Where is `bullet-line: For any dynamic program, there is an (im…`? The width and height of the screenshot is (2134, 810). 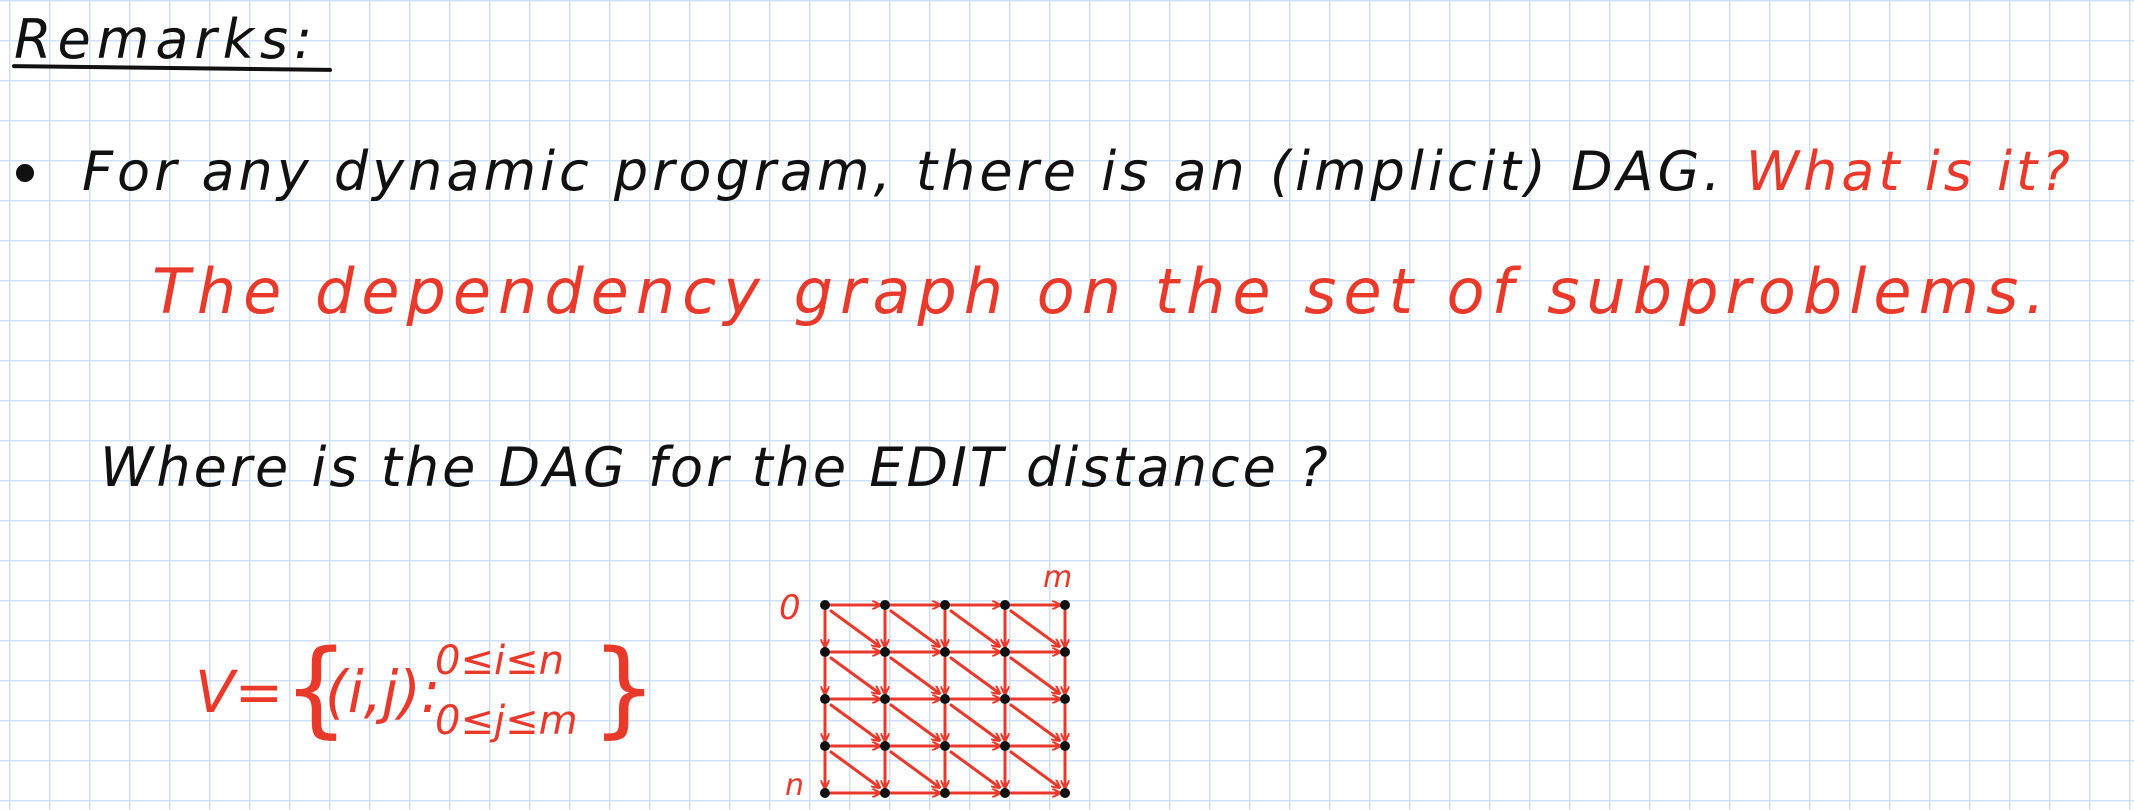 bullet-line: For any dynamic program, there is an (im… is located at coordinates (1078, 171).